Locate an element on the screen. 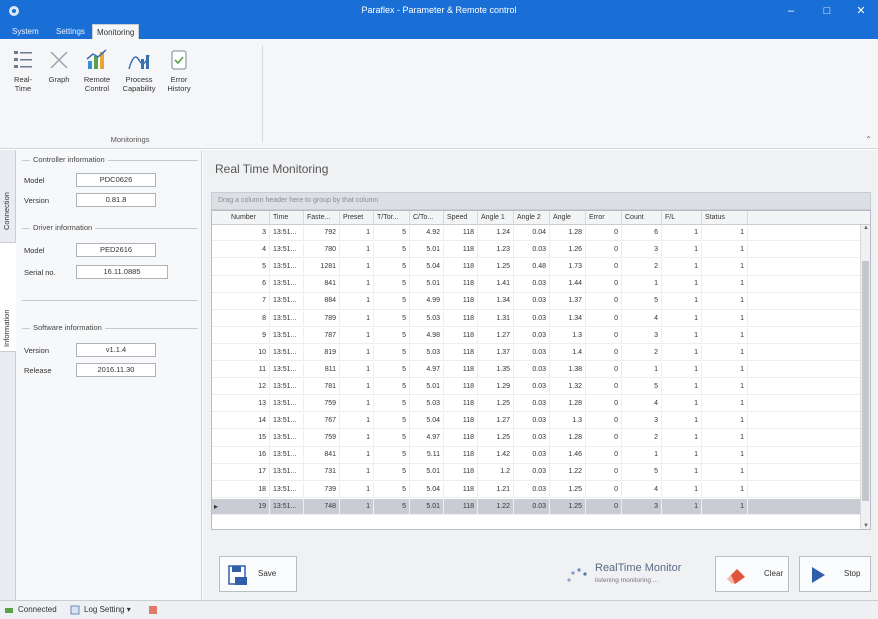 The width and height of the screenshot is (878, 619). column-header: Angle 2 is located at coordinates (532, 218).